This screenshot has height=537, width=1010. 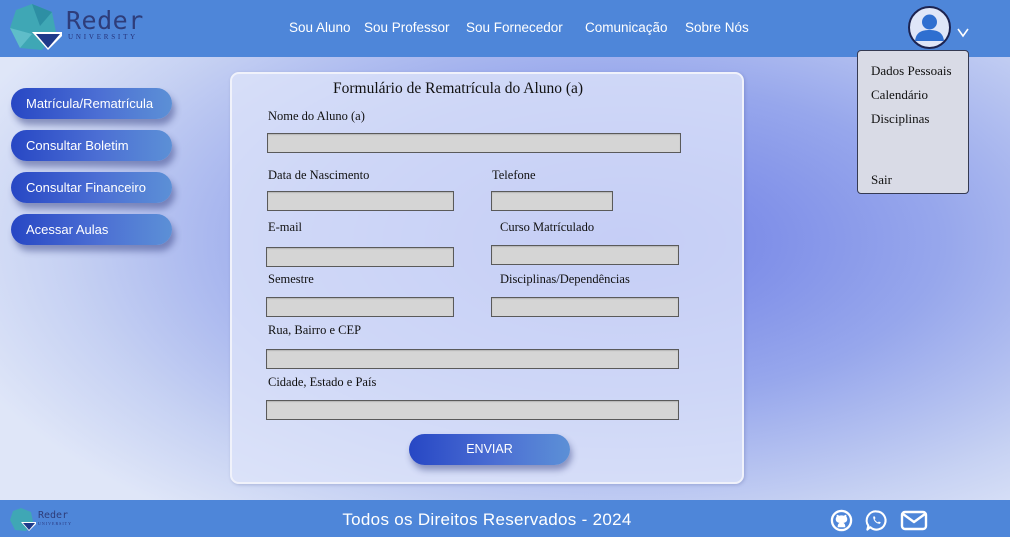 I want to click on nav-sou-aluno: Sou Aluno, so click(x=320, y=27).